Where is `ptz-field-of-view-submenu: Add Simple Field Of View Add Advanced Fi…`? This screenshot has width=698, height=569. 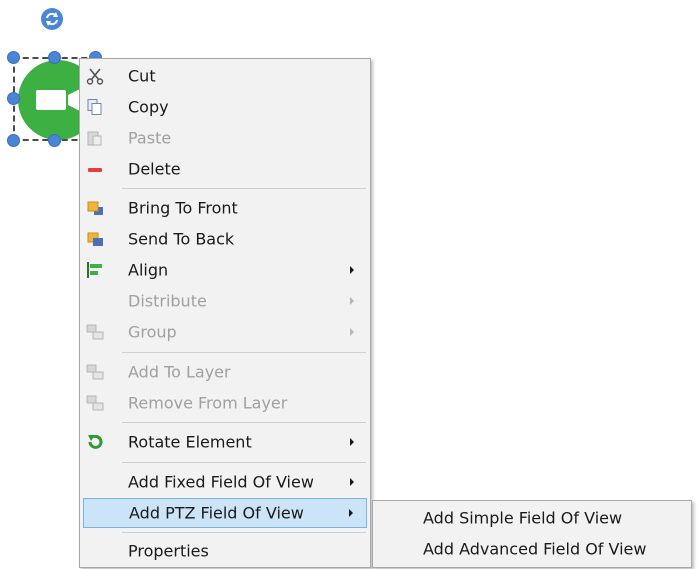 ptz-field-of-view-submenu: Add Simple Field Of View Add Advanced Fi… is located at coordinates (532, 534).